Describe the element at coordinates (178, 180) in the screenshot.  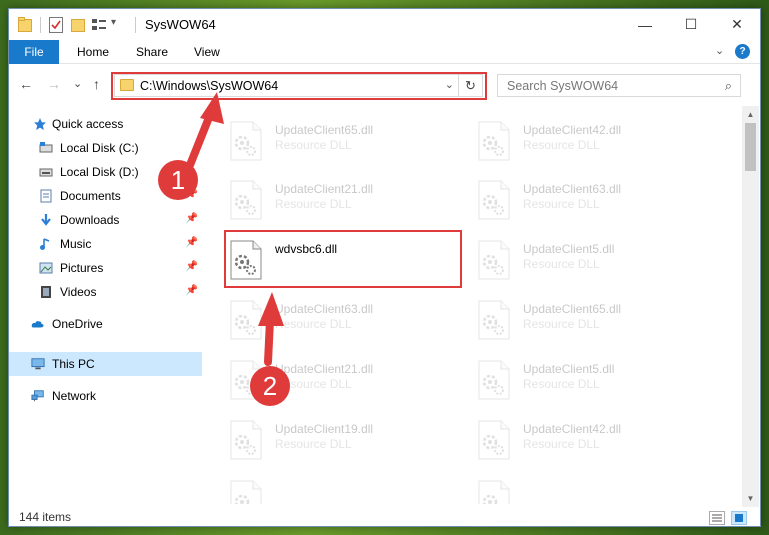
I see `step-1-badge: 1` at that location.